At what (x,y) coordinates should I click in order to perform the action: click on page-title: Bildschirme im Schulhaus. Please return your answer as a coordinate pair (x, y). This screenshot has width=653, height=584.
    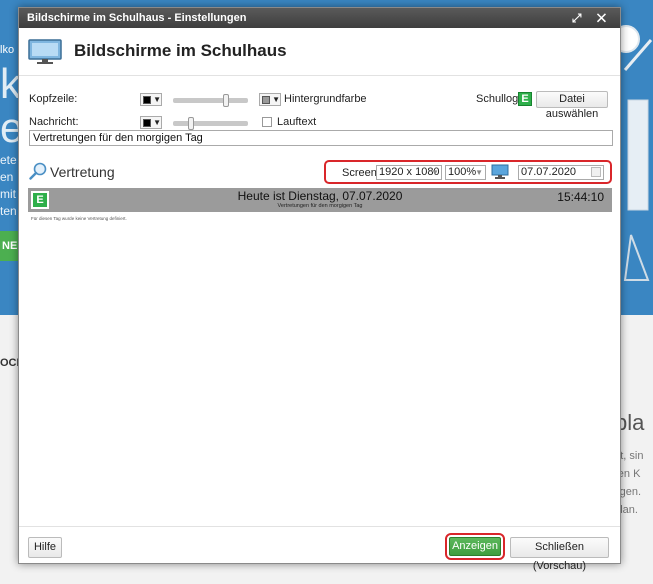
    Looking at the image, I should click on (180, 50).